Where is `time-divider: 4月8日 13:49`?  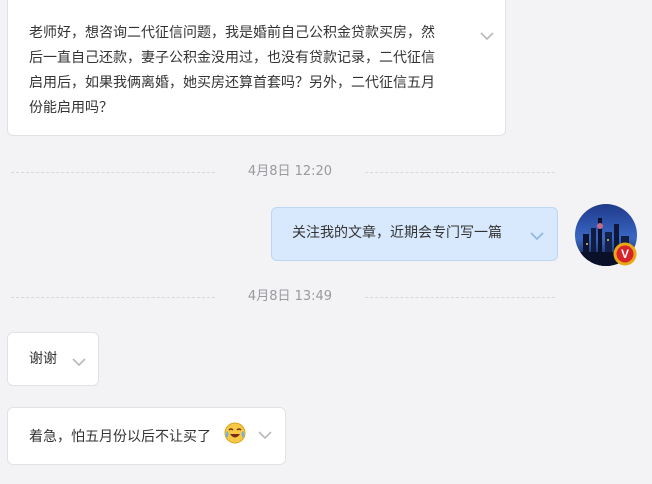 time-divider: 4月8日 13:49 is located at coordinates (326, 297).